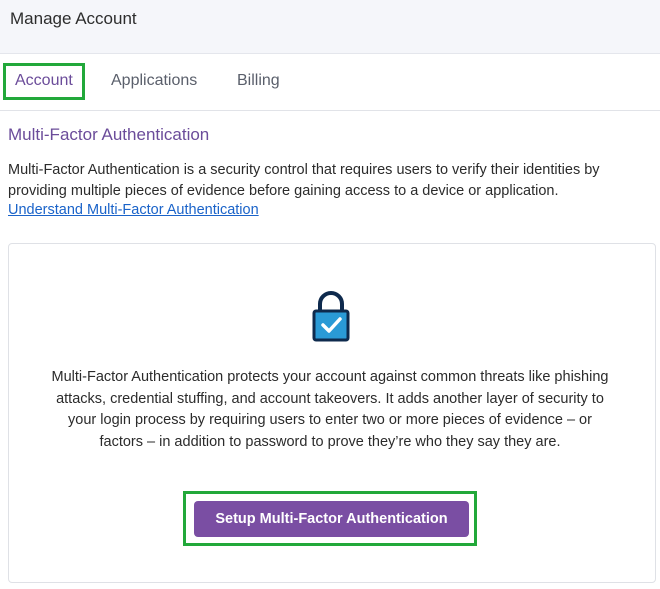  What do you see at coordinates (330, 82) in the screenshot?
I see `tab-bar: Account Applications Billing` at bounding box center [330, 82].